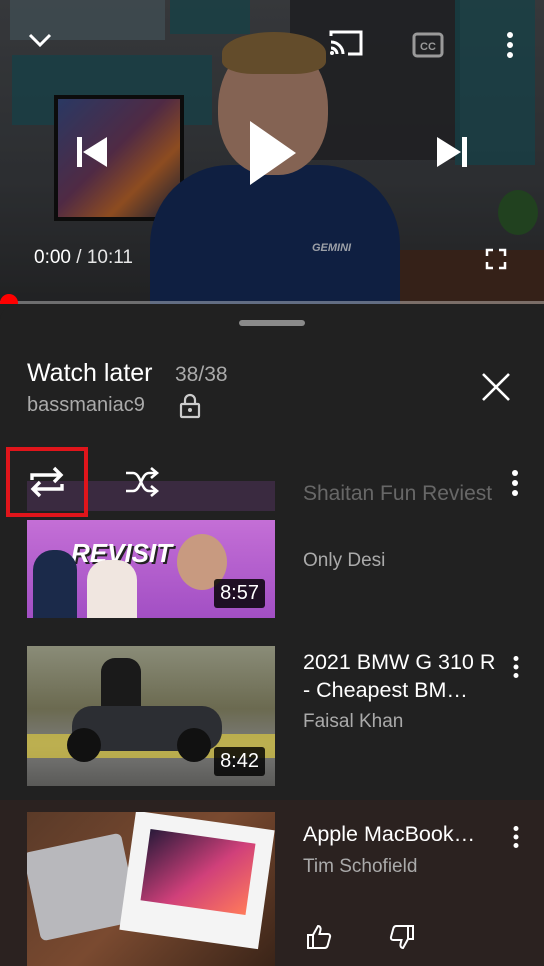  What do you see at coordinates (151, 889) in the screenshot?
I see `video-thumbnail` at bounding box center [151, 889].